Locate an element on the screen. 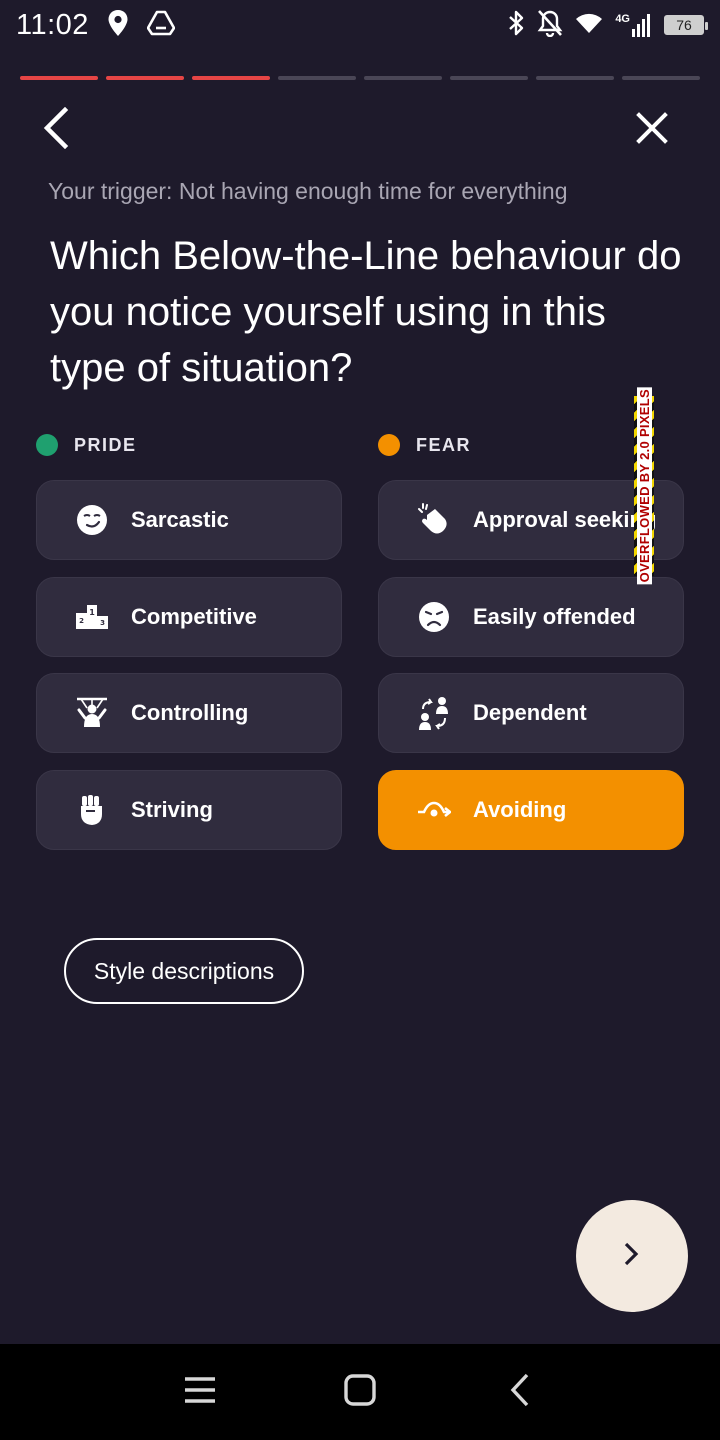  fist-icon is located at coordinates (92, 810).